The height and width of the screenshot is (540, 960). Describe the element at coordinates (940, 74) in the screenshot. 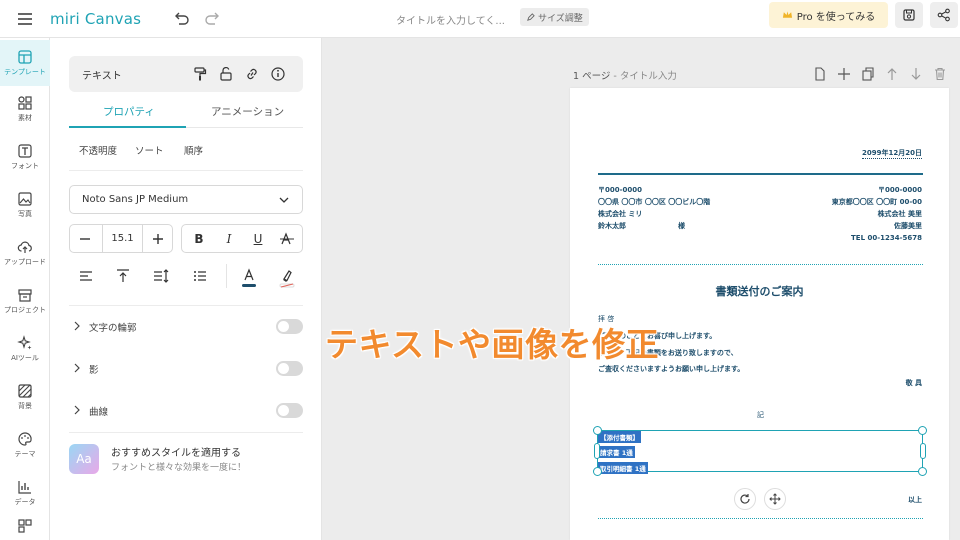

I see `trash-icon` at that location.